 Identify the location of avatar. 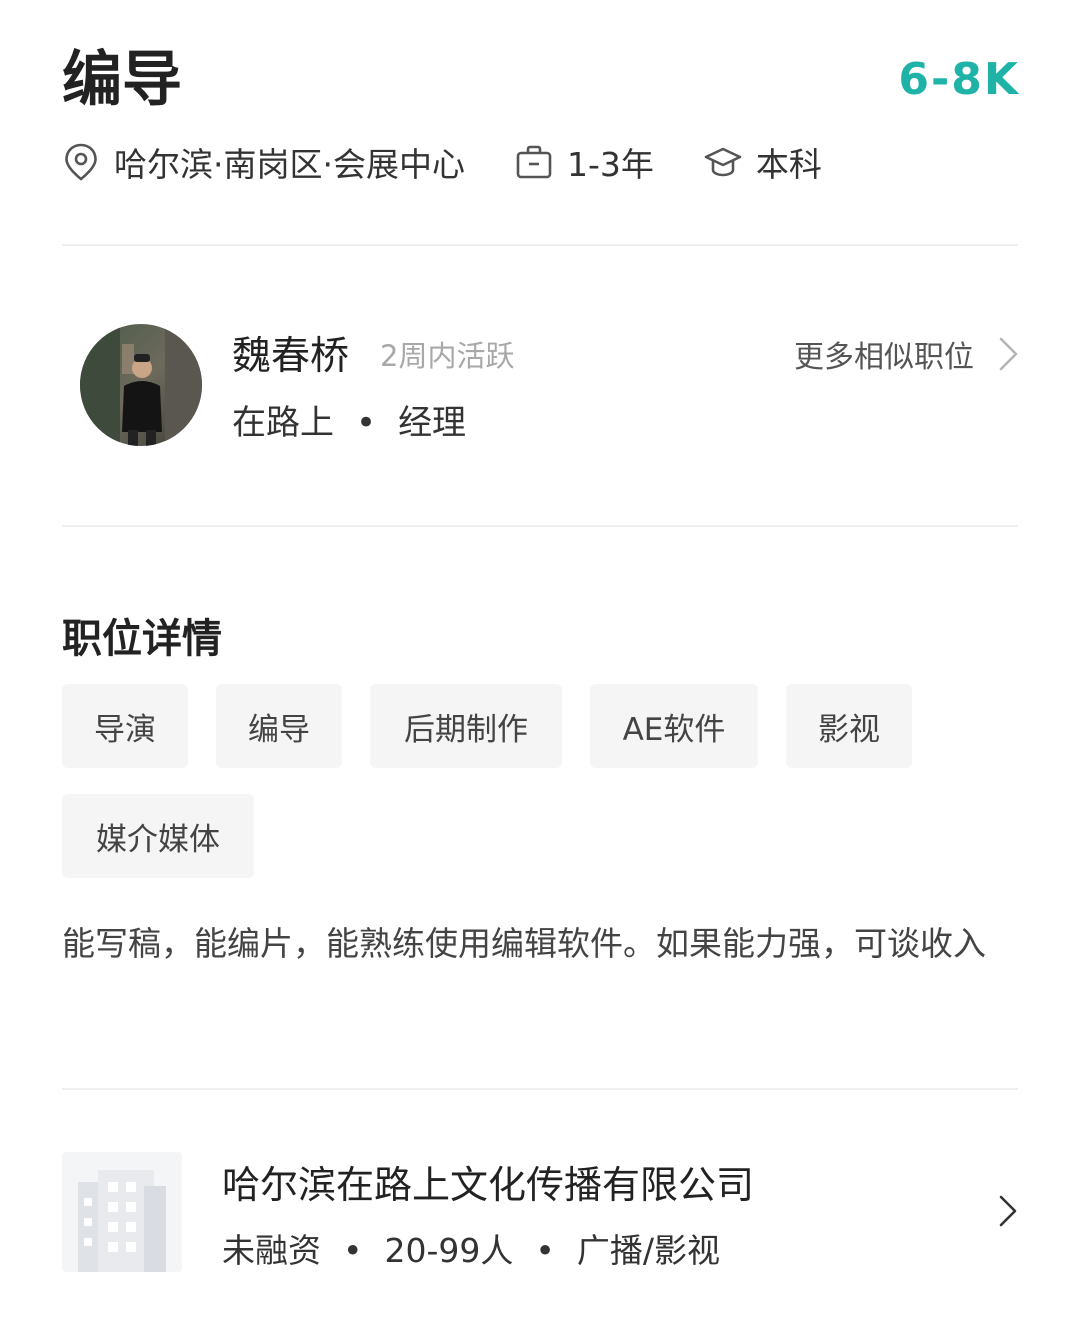
(141, 385).